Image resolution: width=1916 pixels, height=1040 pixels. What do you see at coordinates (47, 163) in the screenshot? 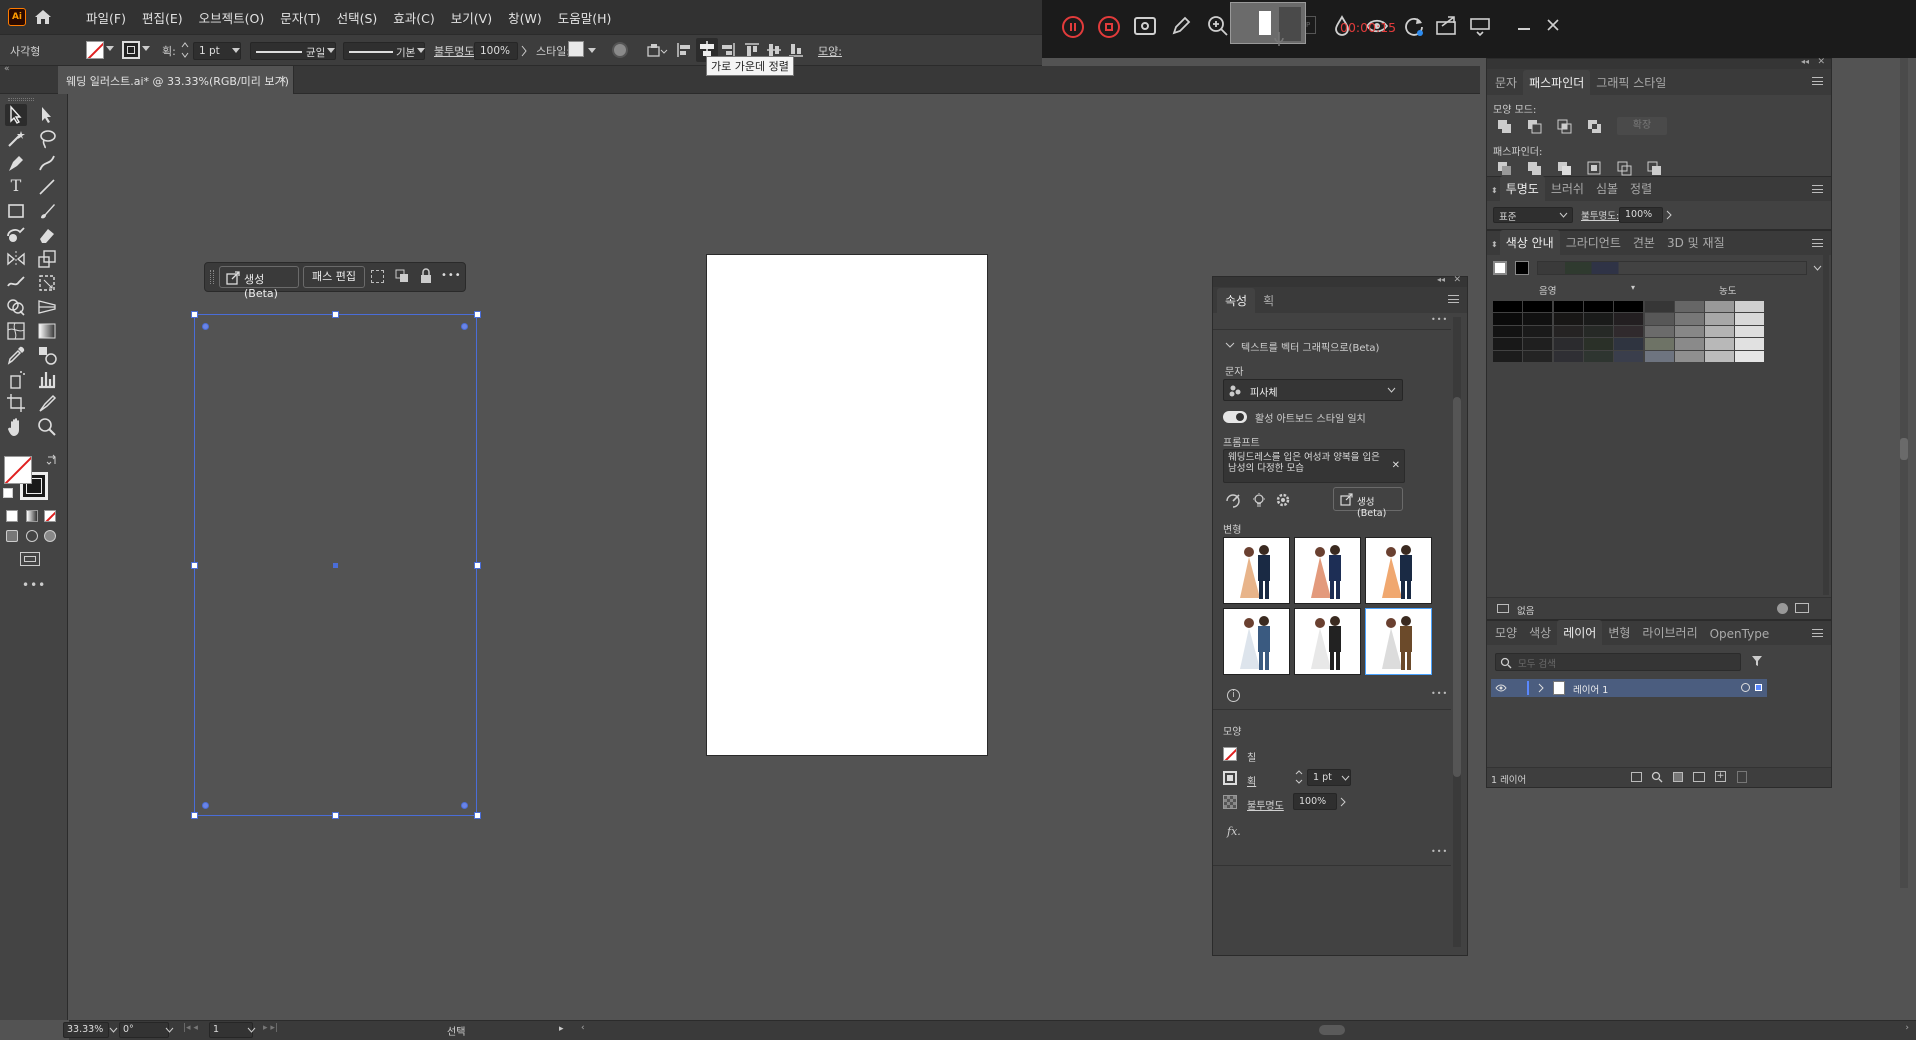
I see `curvature-tool-icon` at bounding box center [47, 163].